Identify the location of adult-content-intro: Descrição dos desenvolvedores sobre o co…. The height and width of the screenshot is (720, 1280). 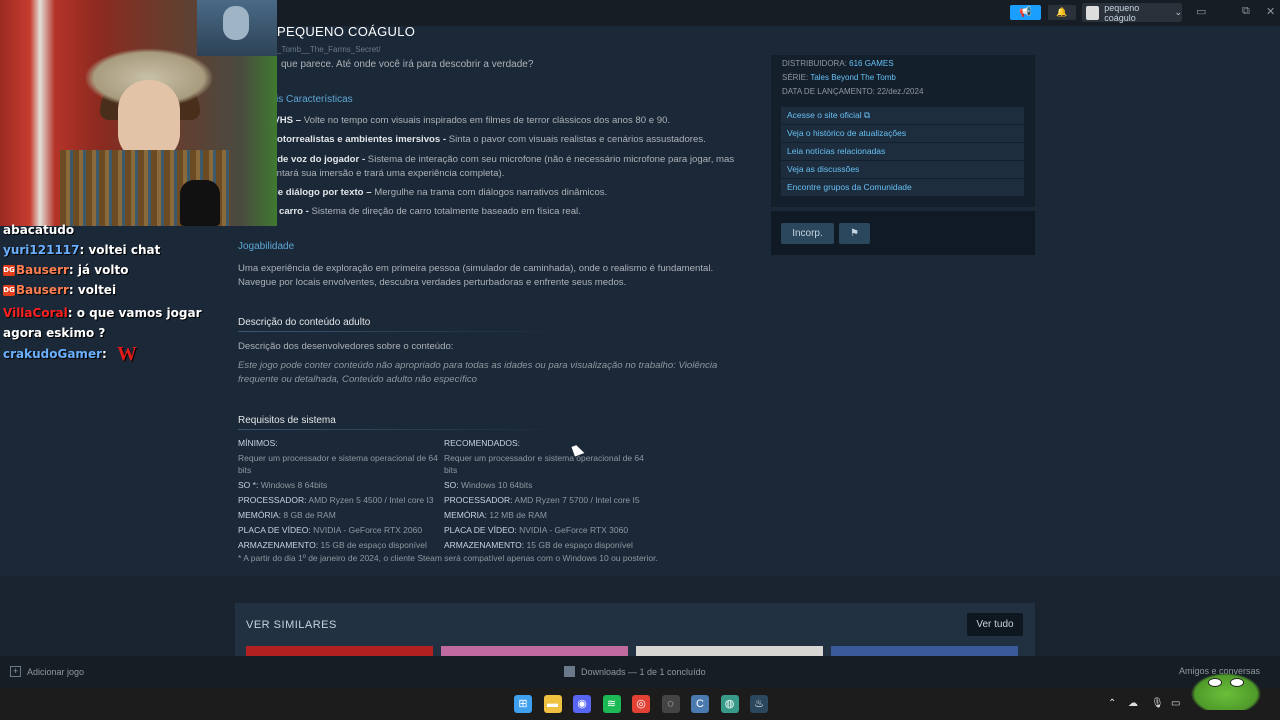
(346, 346).